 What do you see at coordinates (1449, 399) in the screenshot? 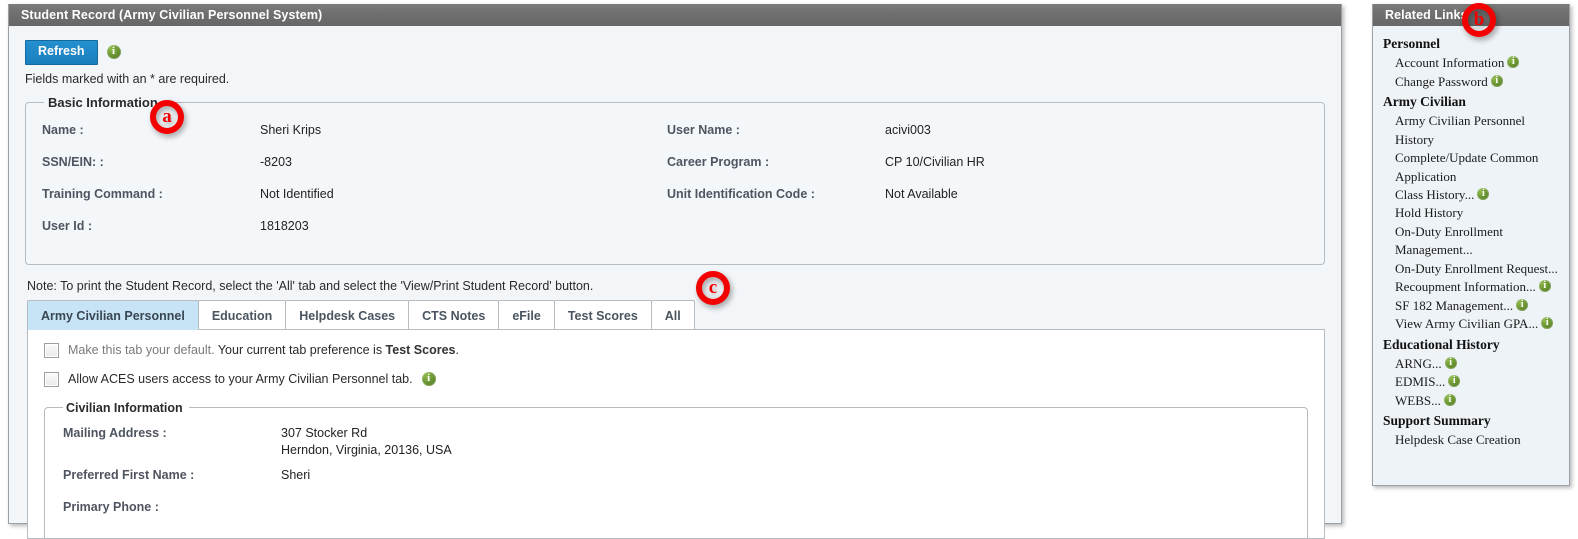
I see `webs-info-icon` at bounding box center [1449, 399].